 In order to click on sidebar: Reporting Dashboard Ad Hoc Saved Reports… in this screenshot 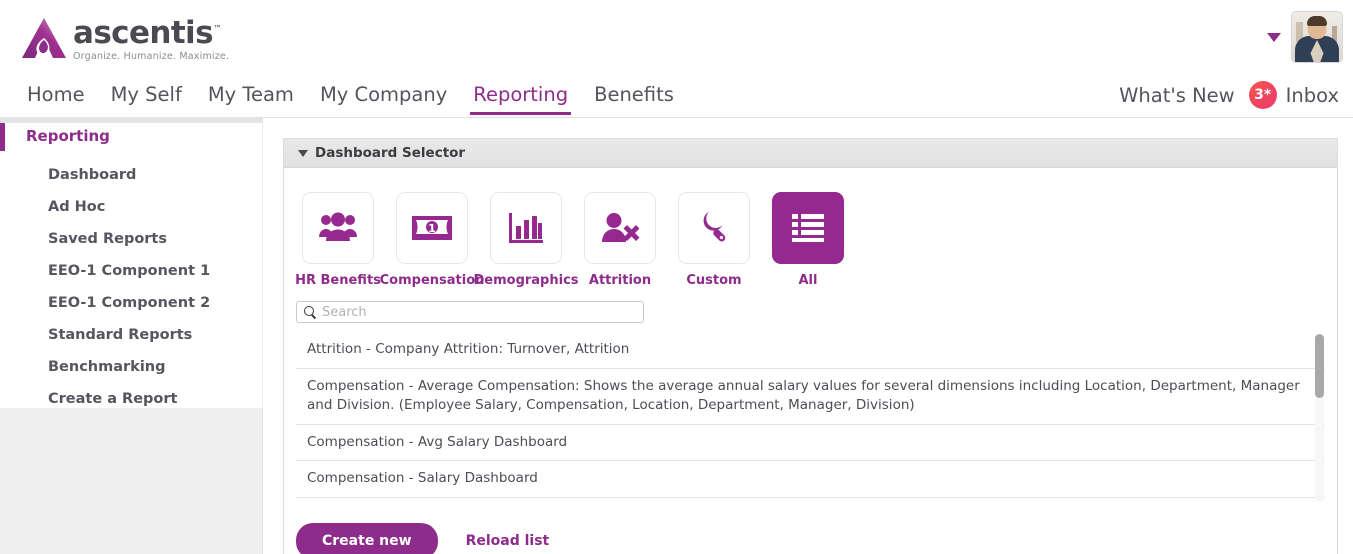, I will do `click(131, 265)`.